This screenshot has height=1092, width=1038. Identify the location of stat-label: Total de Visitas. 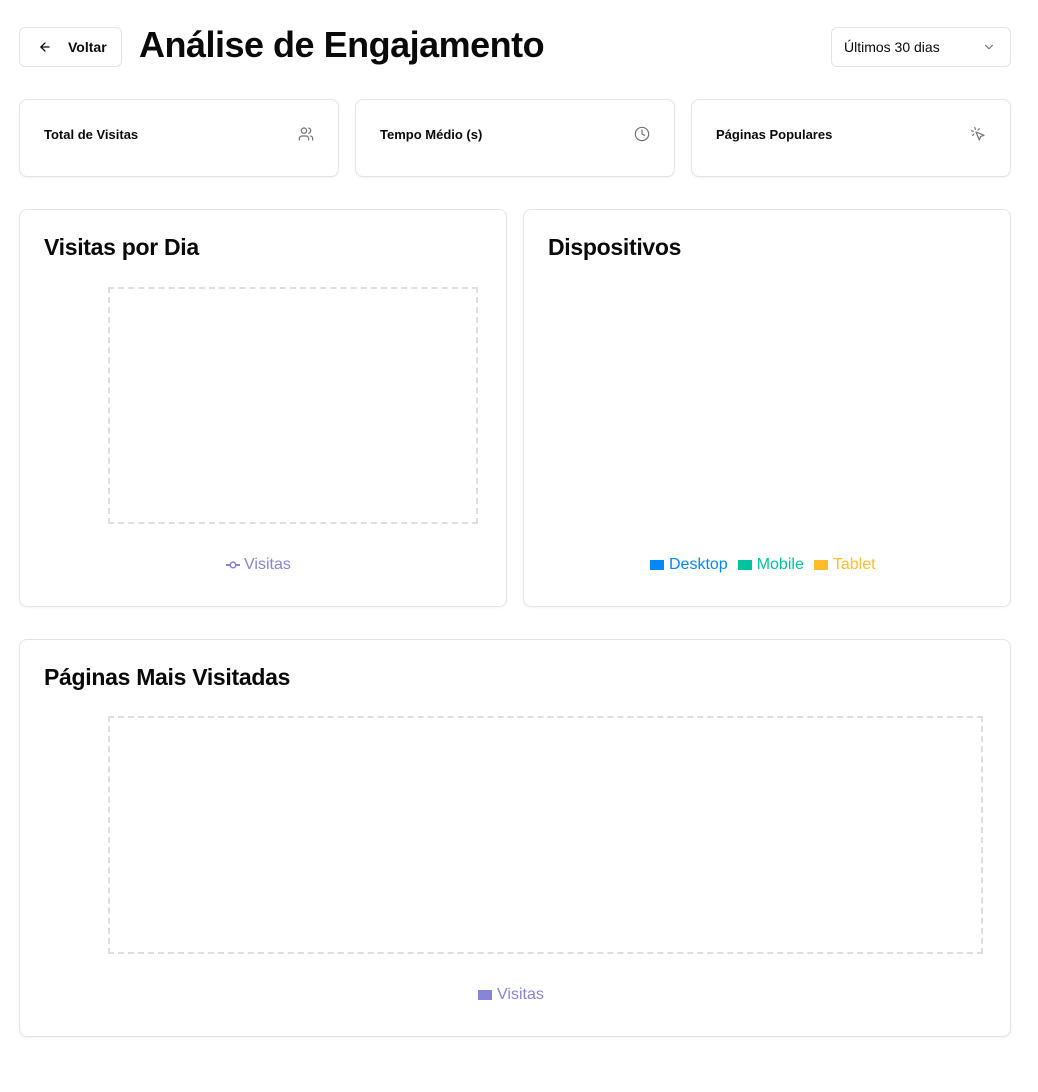
(91, 134).